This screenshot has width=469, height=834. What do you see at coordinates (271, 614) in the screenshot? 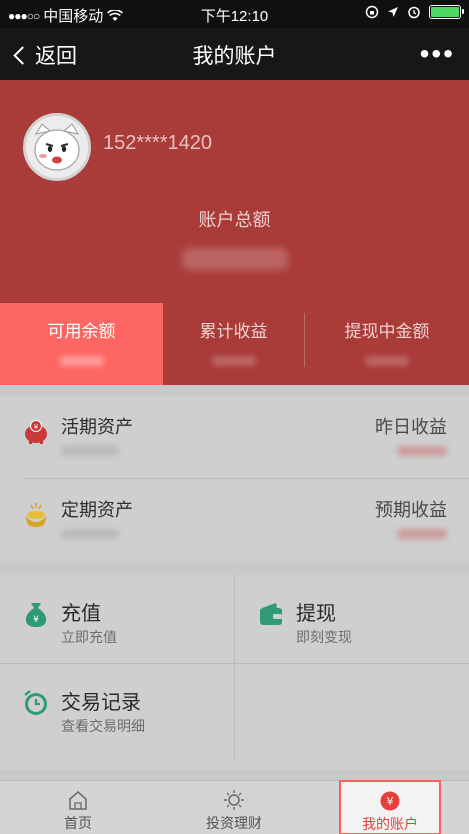
I see `wallet-icon` at bounding box center [271, 614].